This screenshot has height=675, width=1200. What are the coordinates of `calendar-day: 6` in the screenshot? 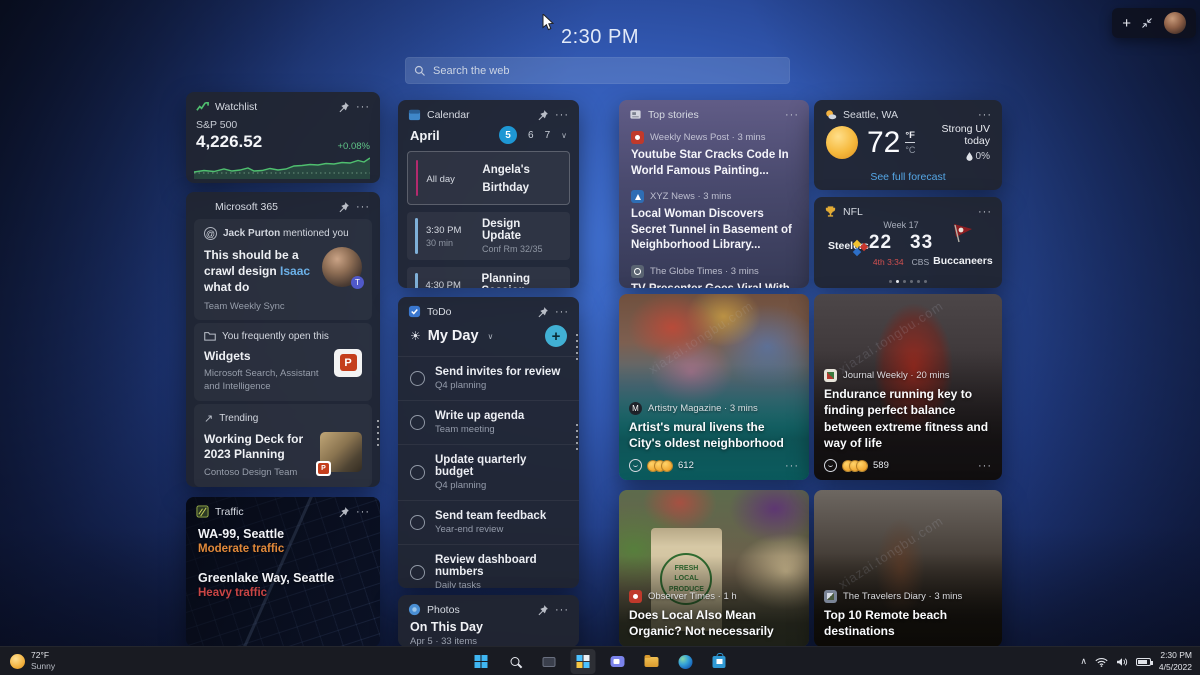 It's located at (531, 135).